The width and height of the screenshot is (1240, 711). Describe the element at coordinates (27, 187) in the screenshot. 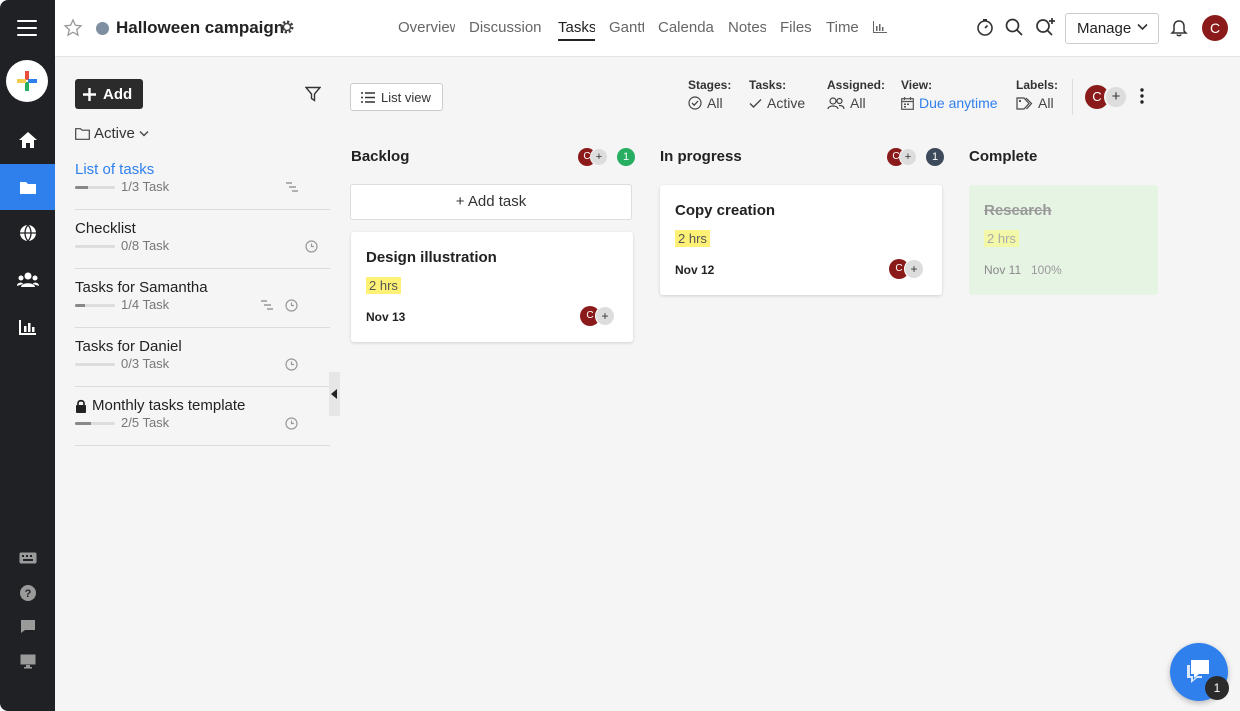

I see `projects-nav` at that location.